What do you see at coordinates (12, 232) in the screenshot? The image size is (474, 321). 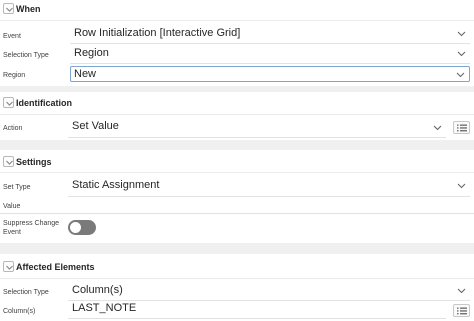 I see `suppress-label-line2: Event` at bounding box center [12, 232].